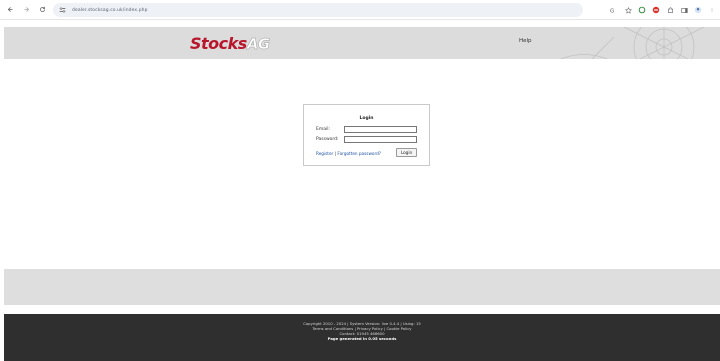 The height and width of the screenshot is (361, 720). Describe the element at coordinates (663, 10) in the screenshot. I see `browser-extensions: G` at that location.